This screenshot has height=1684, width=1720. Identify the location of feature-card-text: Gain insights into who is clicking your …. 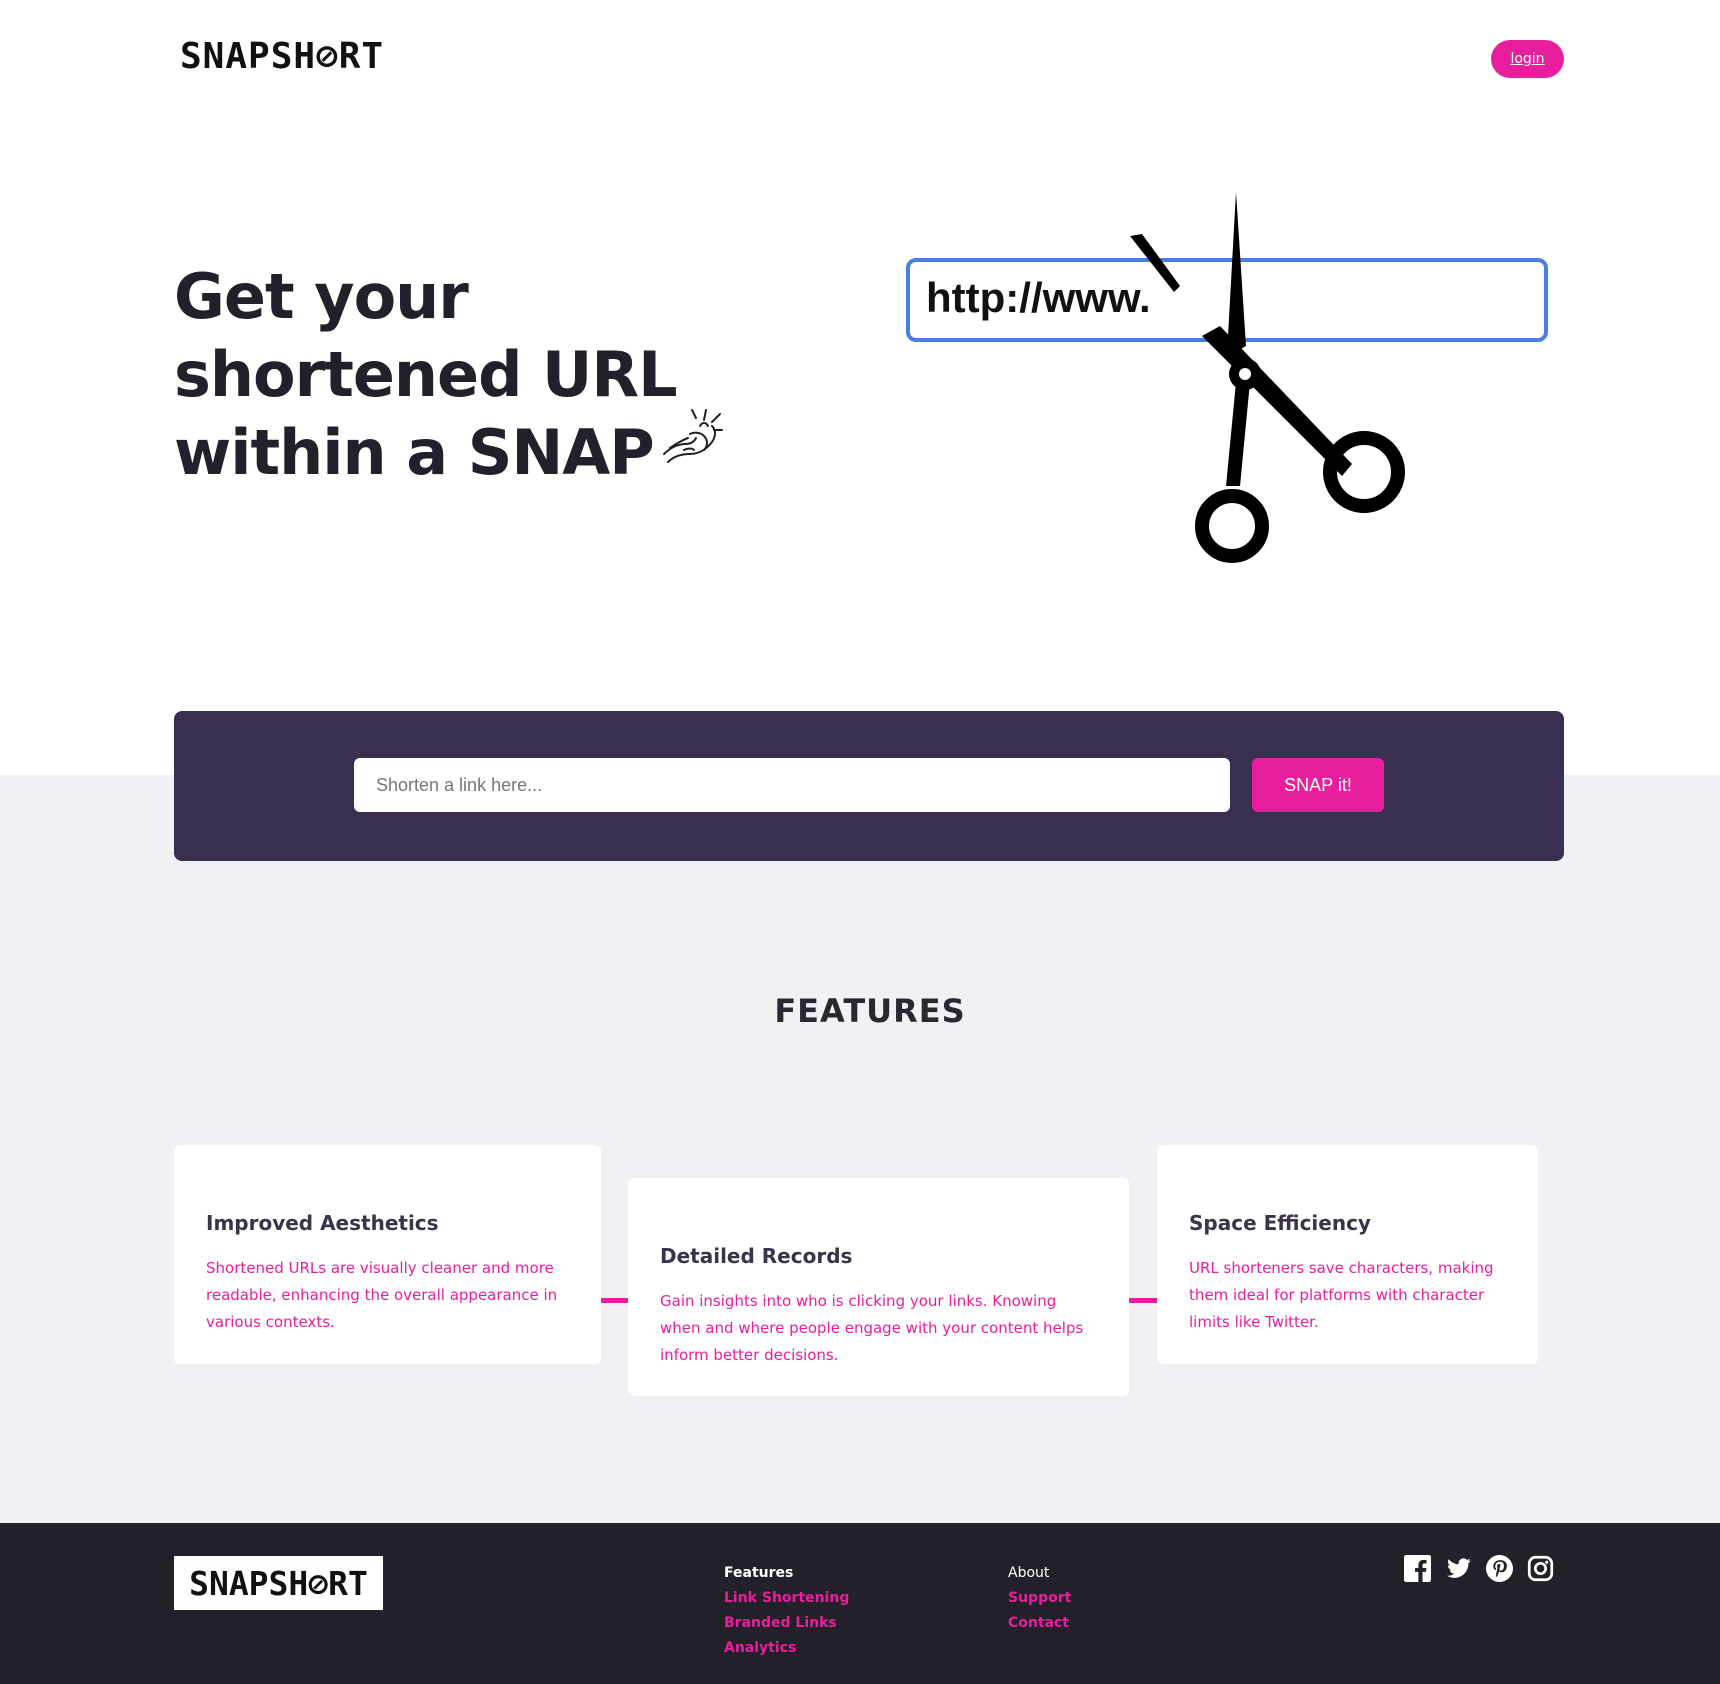
(872, 1328).